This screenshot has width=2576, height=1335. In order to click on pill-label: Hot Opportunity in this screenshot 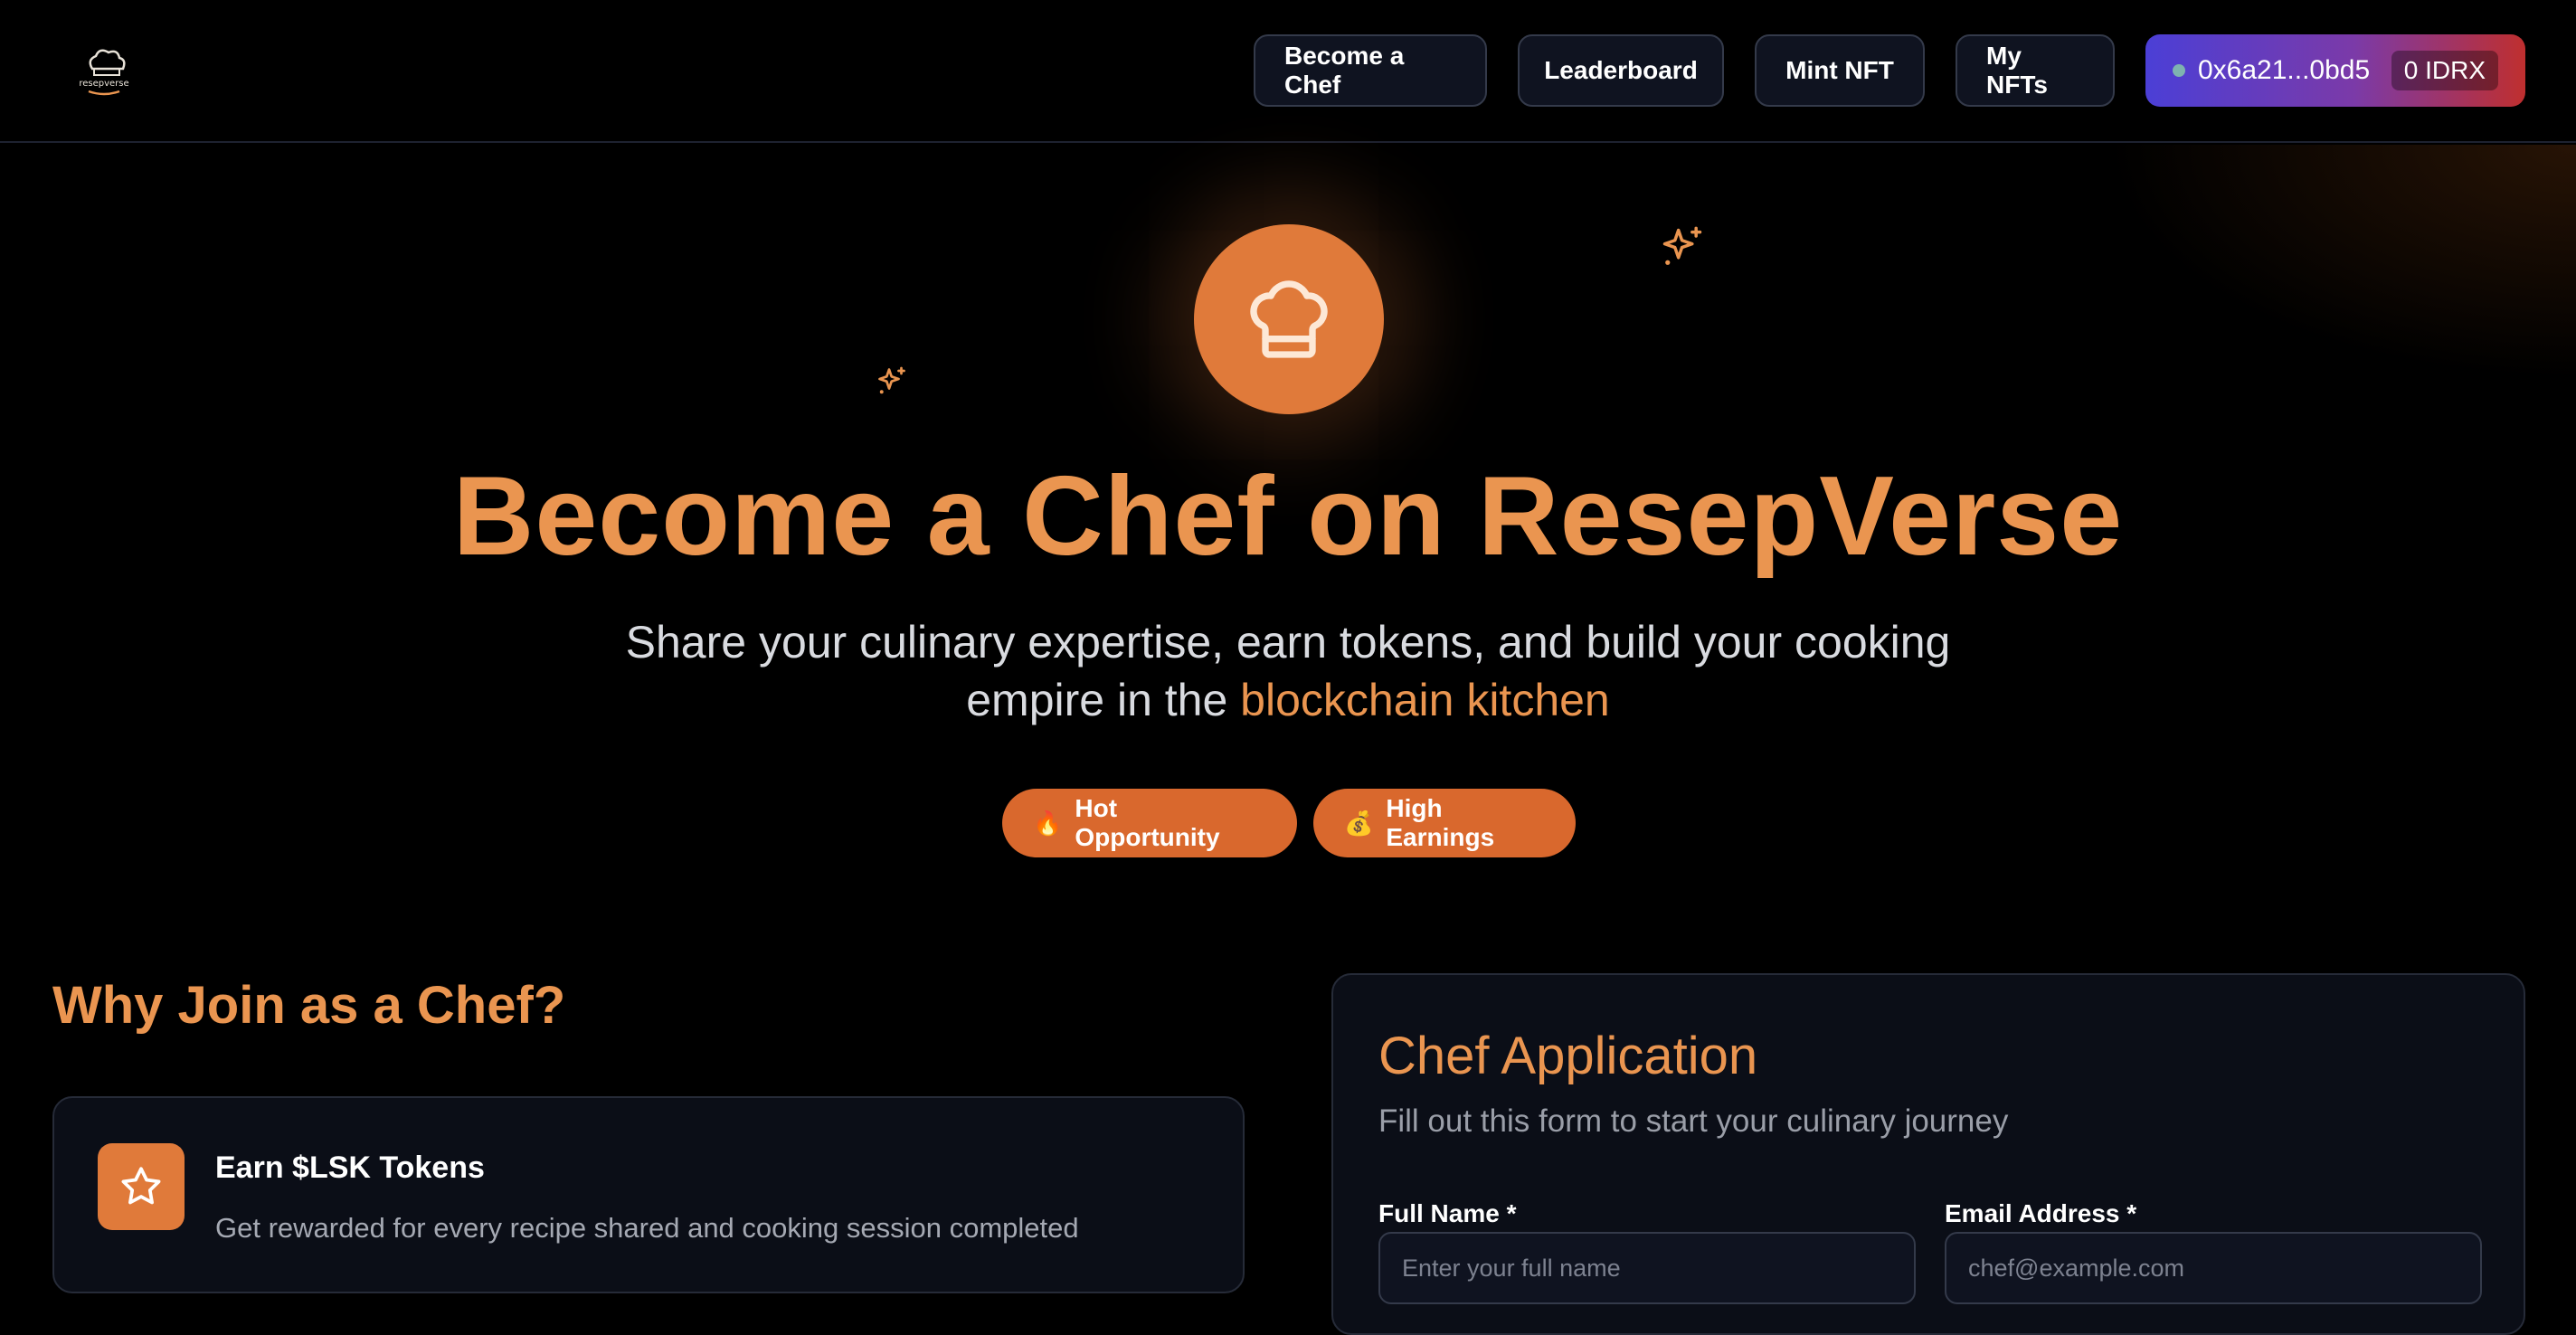, I will do `click(1148, 822)`.